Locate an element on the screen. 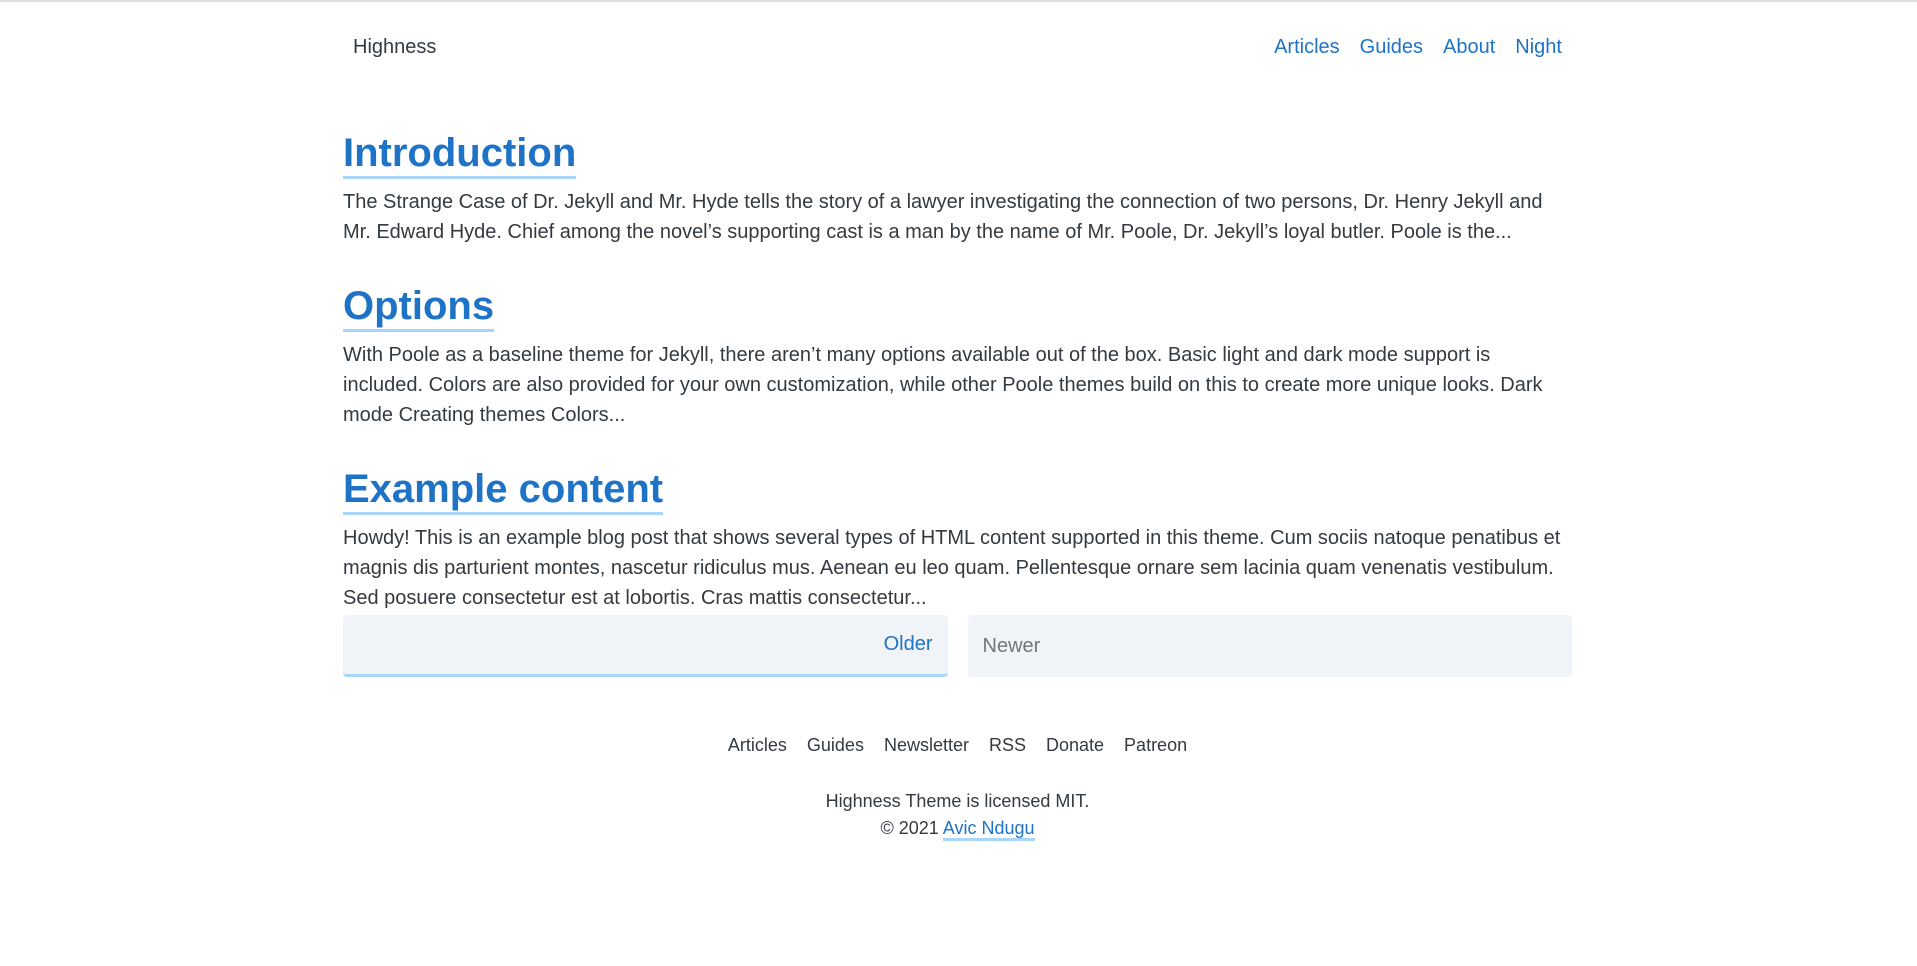  footer-link-patreon: Patreon is located at coordinates (1155, 745).